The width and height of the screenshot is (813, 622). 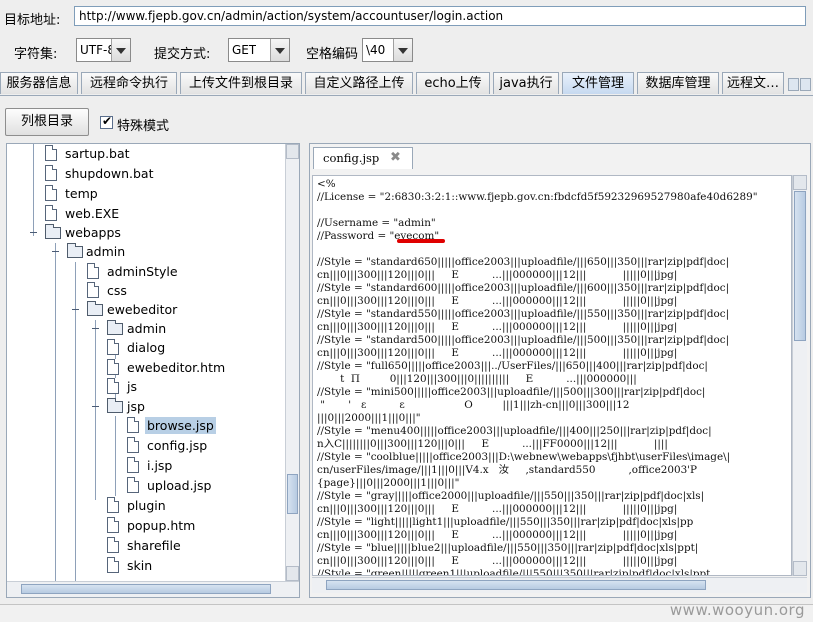 I want to click on tab-upload-root: 上传文件到根目录, so click(x=241, y=83).